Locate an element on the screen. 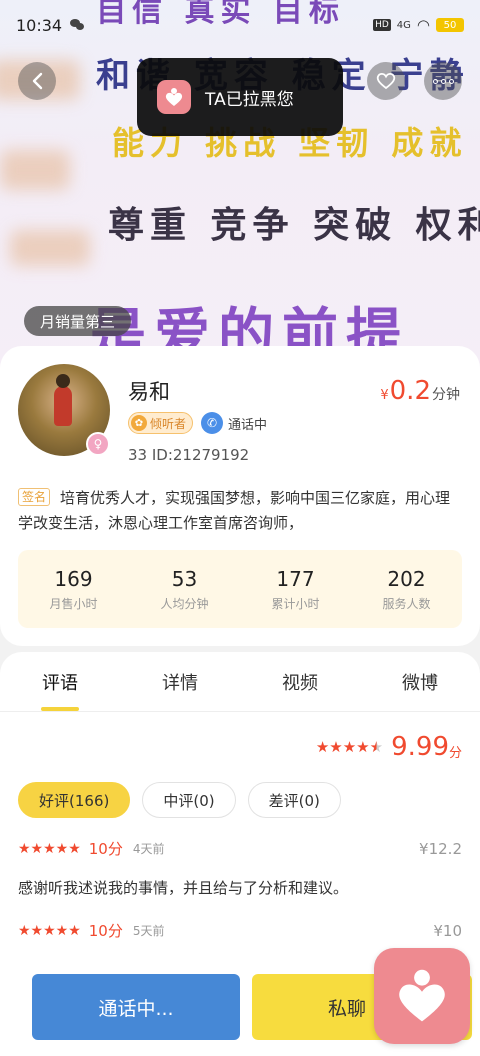  stat-value: 177 is located at coordinates (295, 578).